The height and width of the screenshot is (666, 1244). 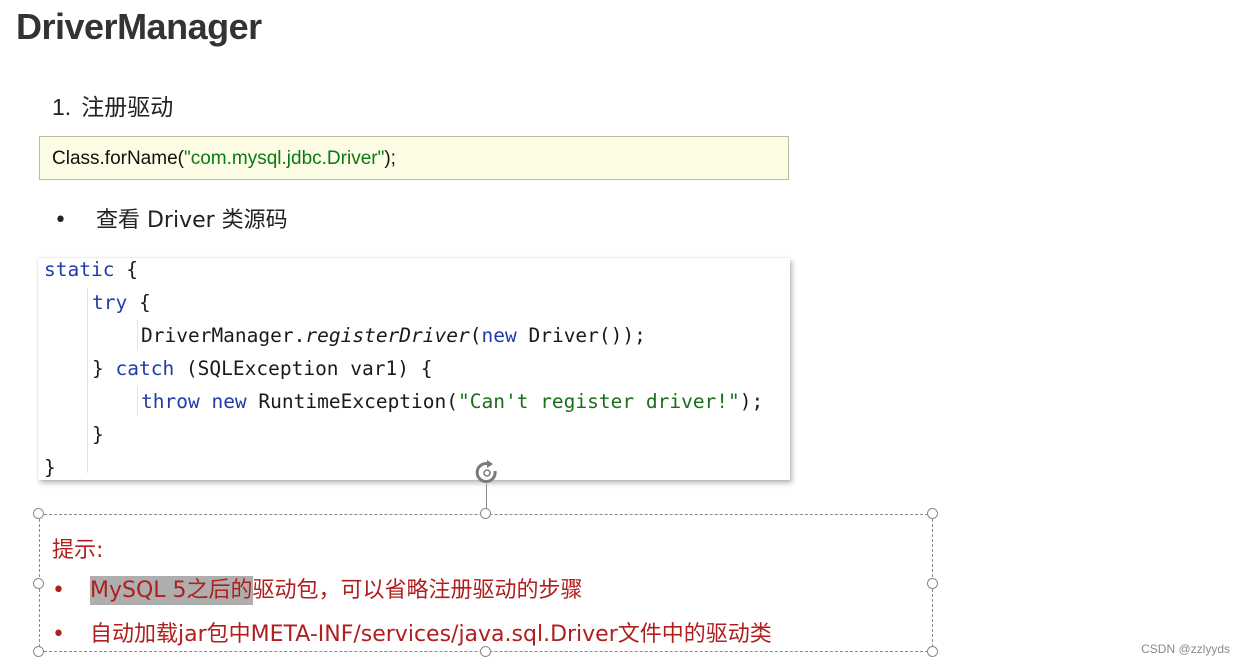 I want to click on bullet-text: 查看 Driver 类源码, so click(x=192, y=220).